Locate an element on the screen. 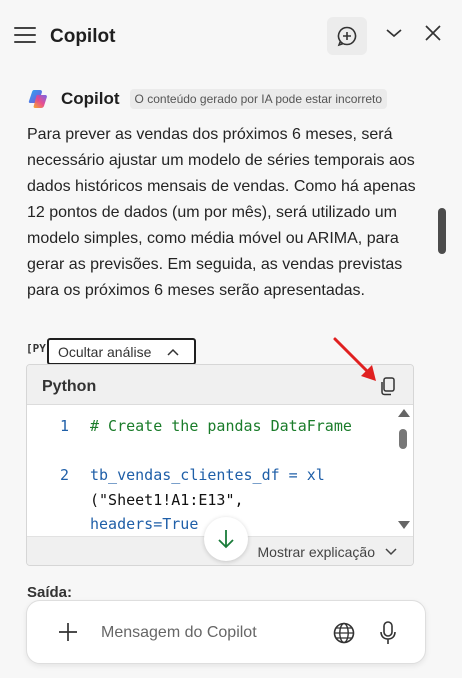  output-label: Saída: is located at coordinates (50, 592).